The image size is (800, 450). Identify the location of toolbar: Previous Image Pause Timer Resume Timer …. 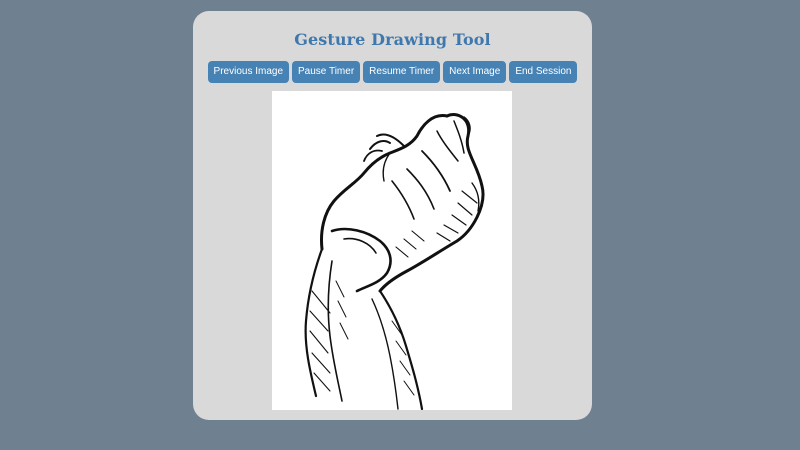
(392, 72).